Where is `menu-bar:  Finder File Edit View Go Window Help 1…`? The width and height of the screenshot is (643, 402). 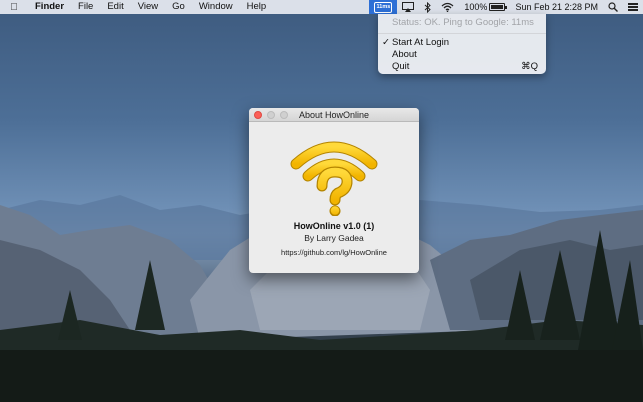 menu-bar:  Finder File Edit View Go Window Help 1… is located at coordinates (321, 7).